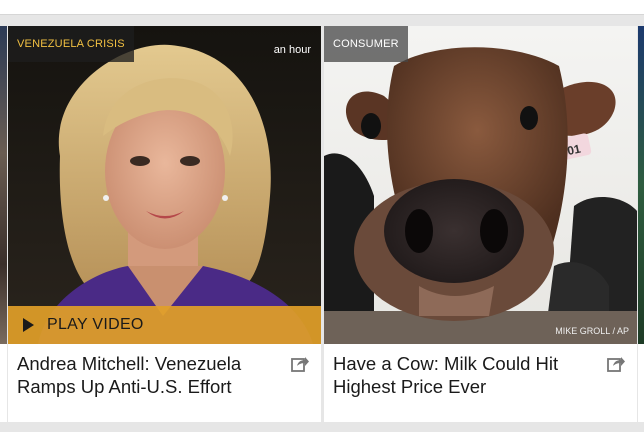 Image resolution: width=644 pixels, height=432 pixels. Describe the element at coordinates (292, 50) in the screenshot. I see `timestamp: an hour` at that location.